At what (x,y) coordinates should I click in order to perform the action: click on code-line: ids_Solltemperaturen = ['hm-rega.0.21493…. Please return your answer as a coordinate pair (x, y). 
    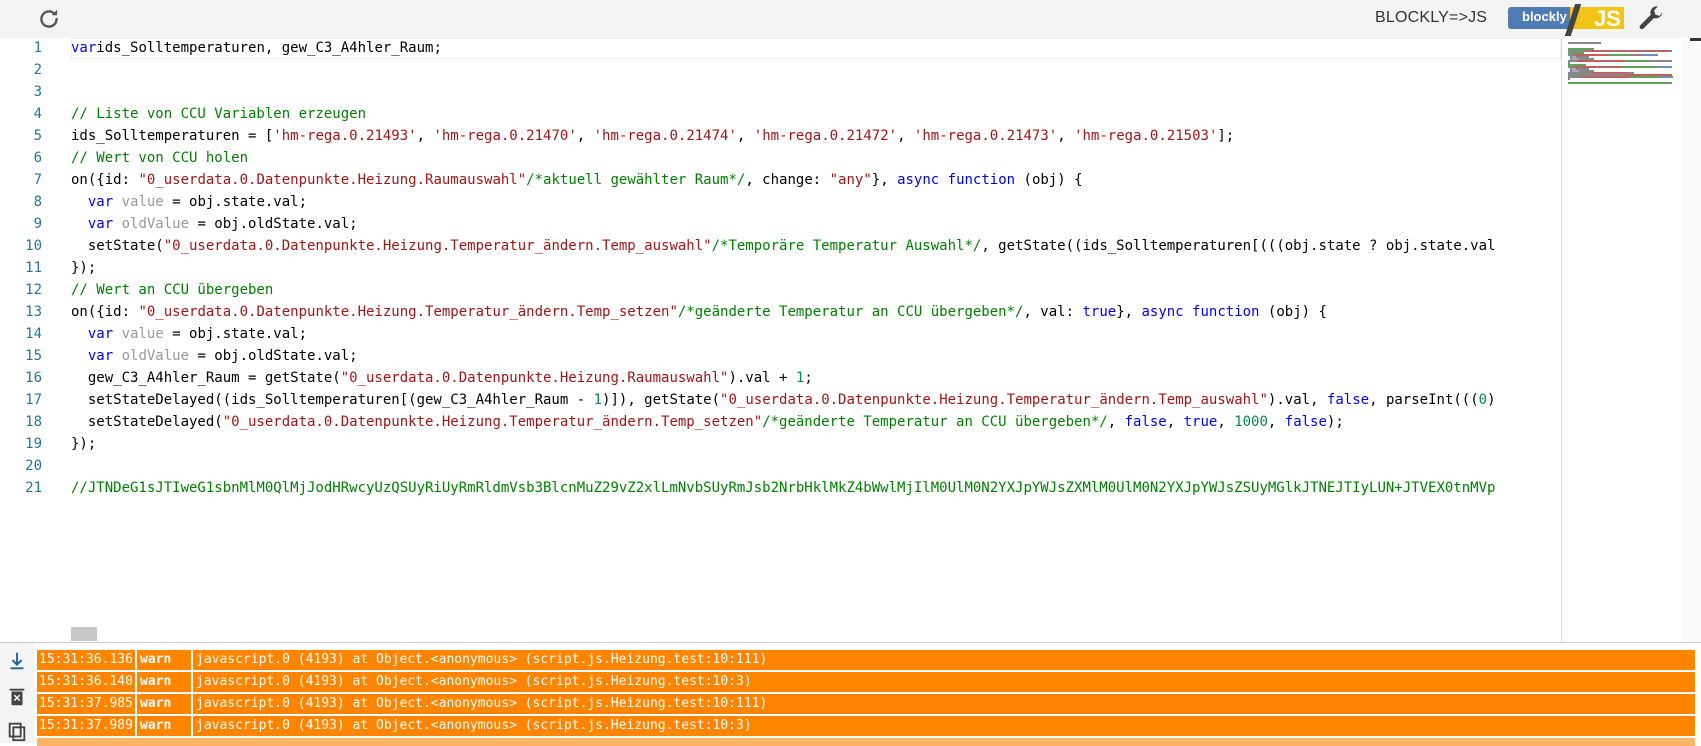
    Looking at the image, I should click on (652, 136).